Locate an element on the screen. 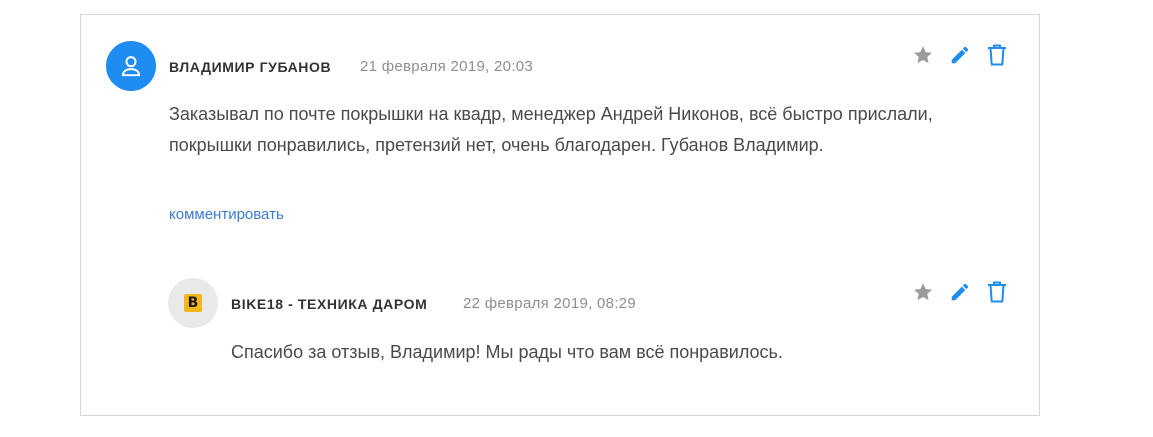 The height and width of the screenshot is (437, 1153). comment-date: 21 февраля 2019, 20:03 is located at coordinates (447, 66).